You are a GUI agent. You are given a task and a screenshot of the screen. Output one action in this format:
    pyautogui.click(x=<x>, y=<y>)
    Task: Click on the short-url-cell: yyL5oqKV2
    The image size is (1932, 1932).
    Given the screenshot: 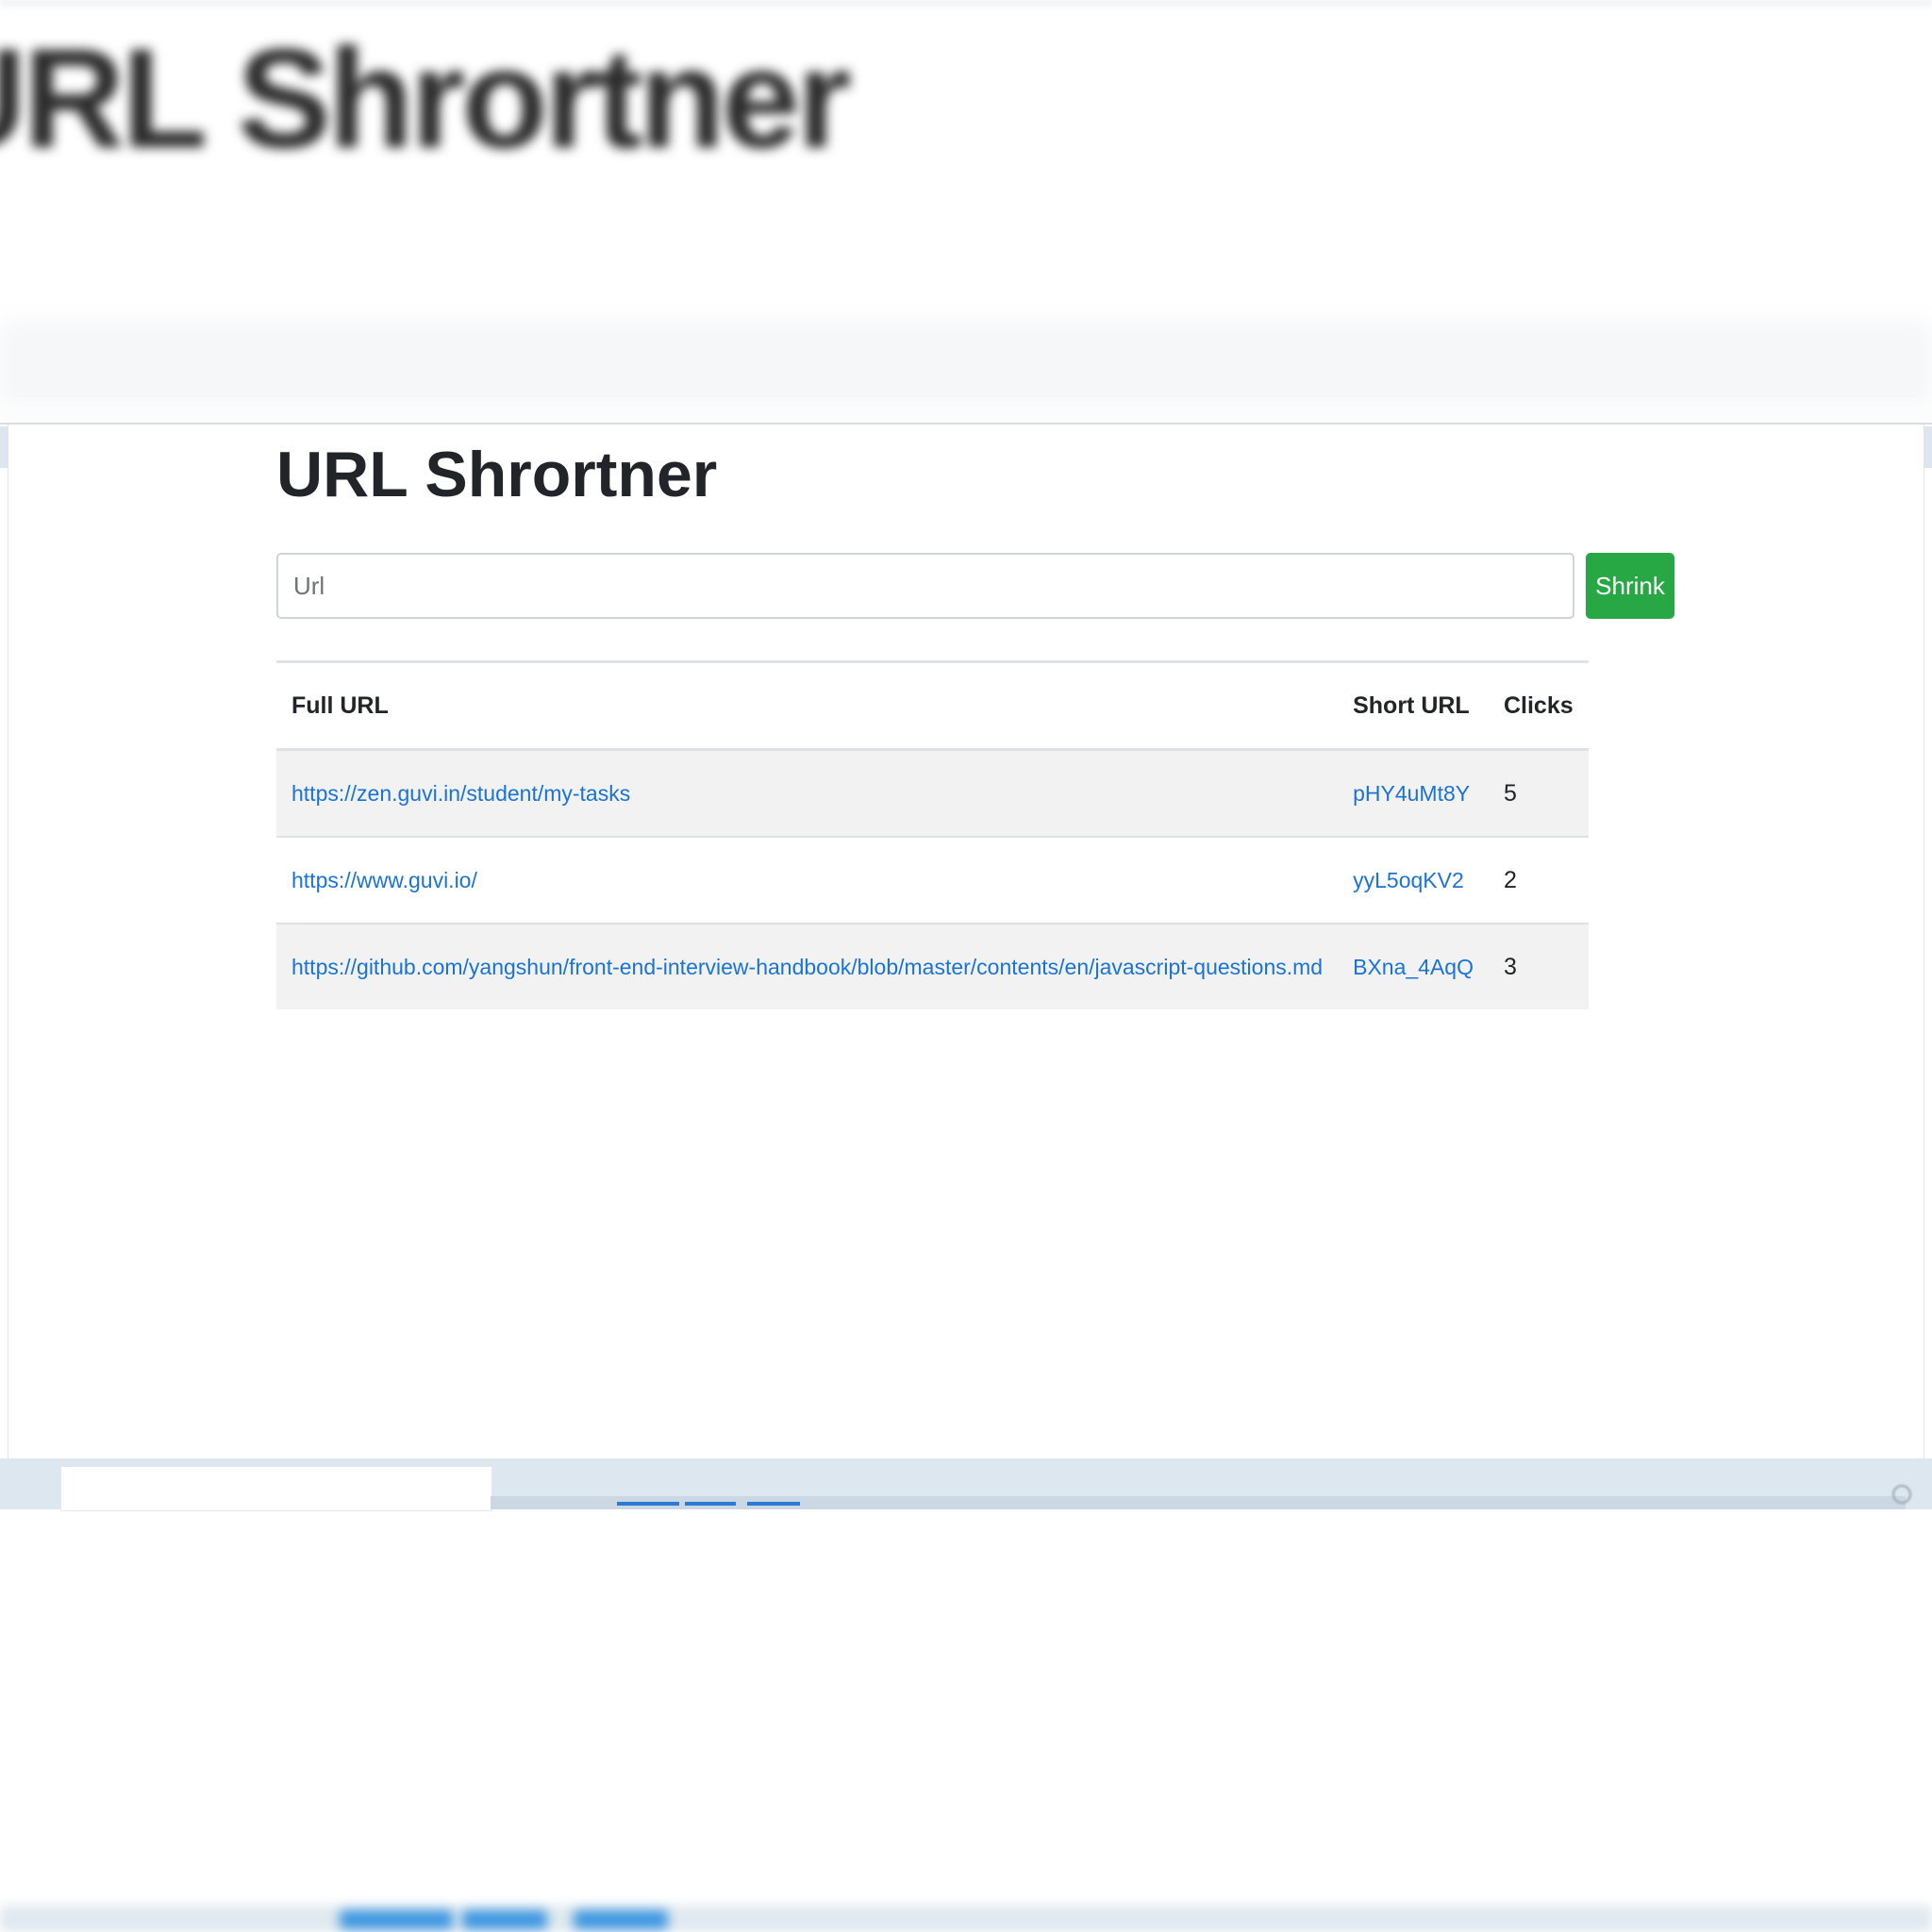 What is the action you would take?
    pyautogui.click(x=1413, y=880)
    